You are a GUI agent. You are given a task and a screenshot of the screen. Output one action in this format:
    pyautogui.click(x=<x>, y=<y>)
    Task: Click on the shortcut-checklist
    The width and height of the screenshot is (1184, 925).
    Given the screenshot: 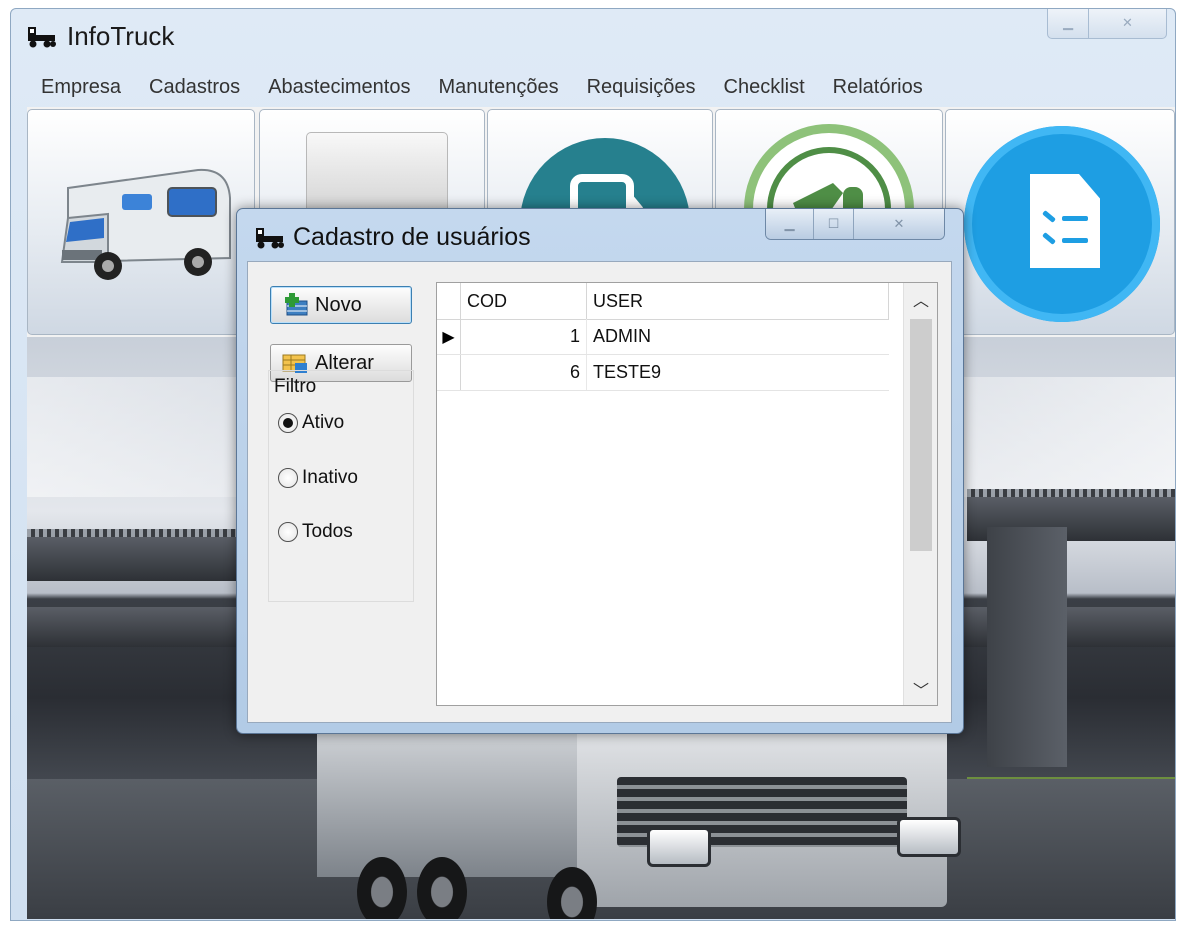 What is the action you would take?
    pyautogui.click(x=1060, y=222)
    